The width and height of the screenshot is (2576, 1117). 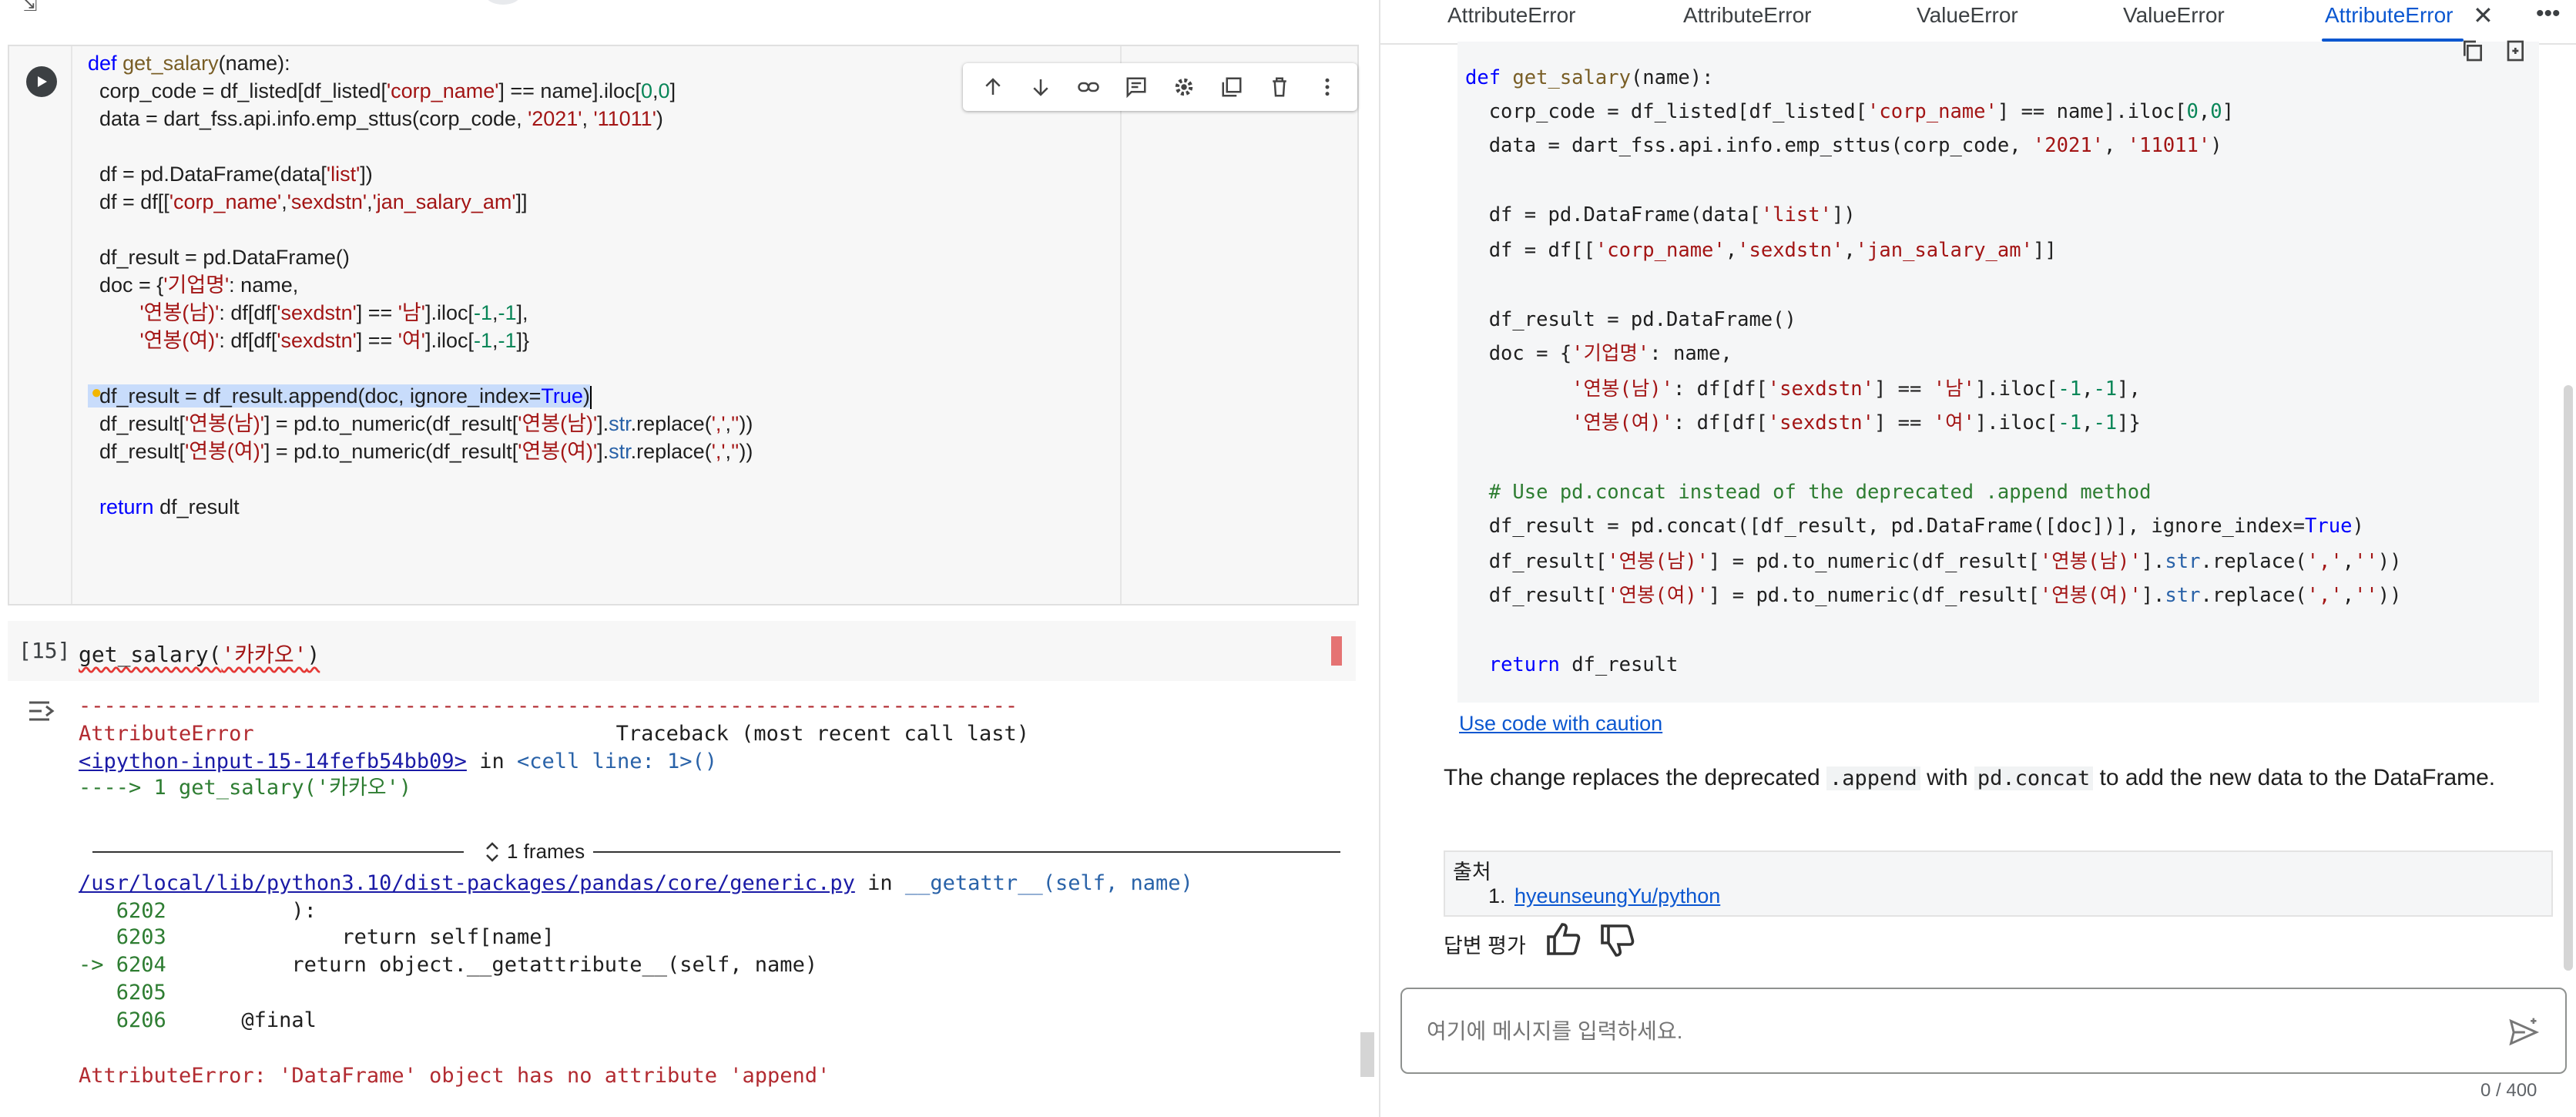 I want to click on use-code-with-caution-link: Use code with caution, so click(x=1560, y=724).